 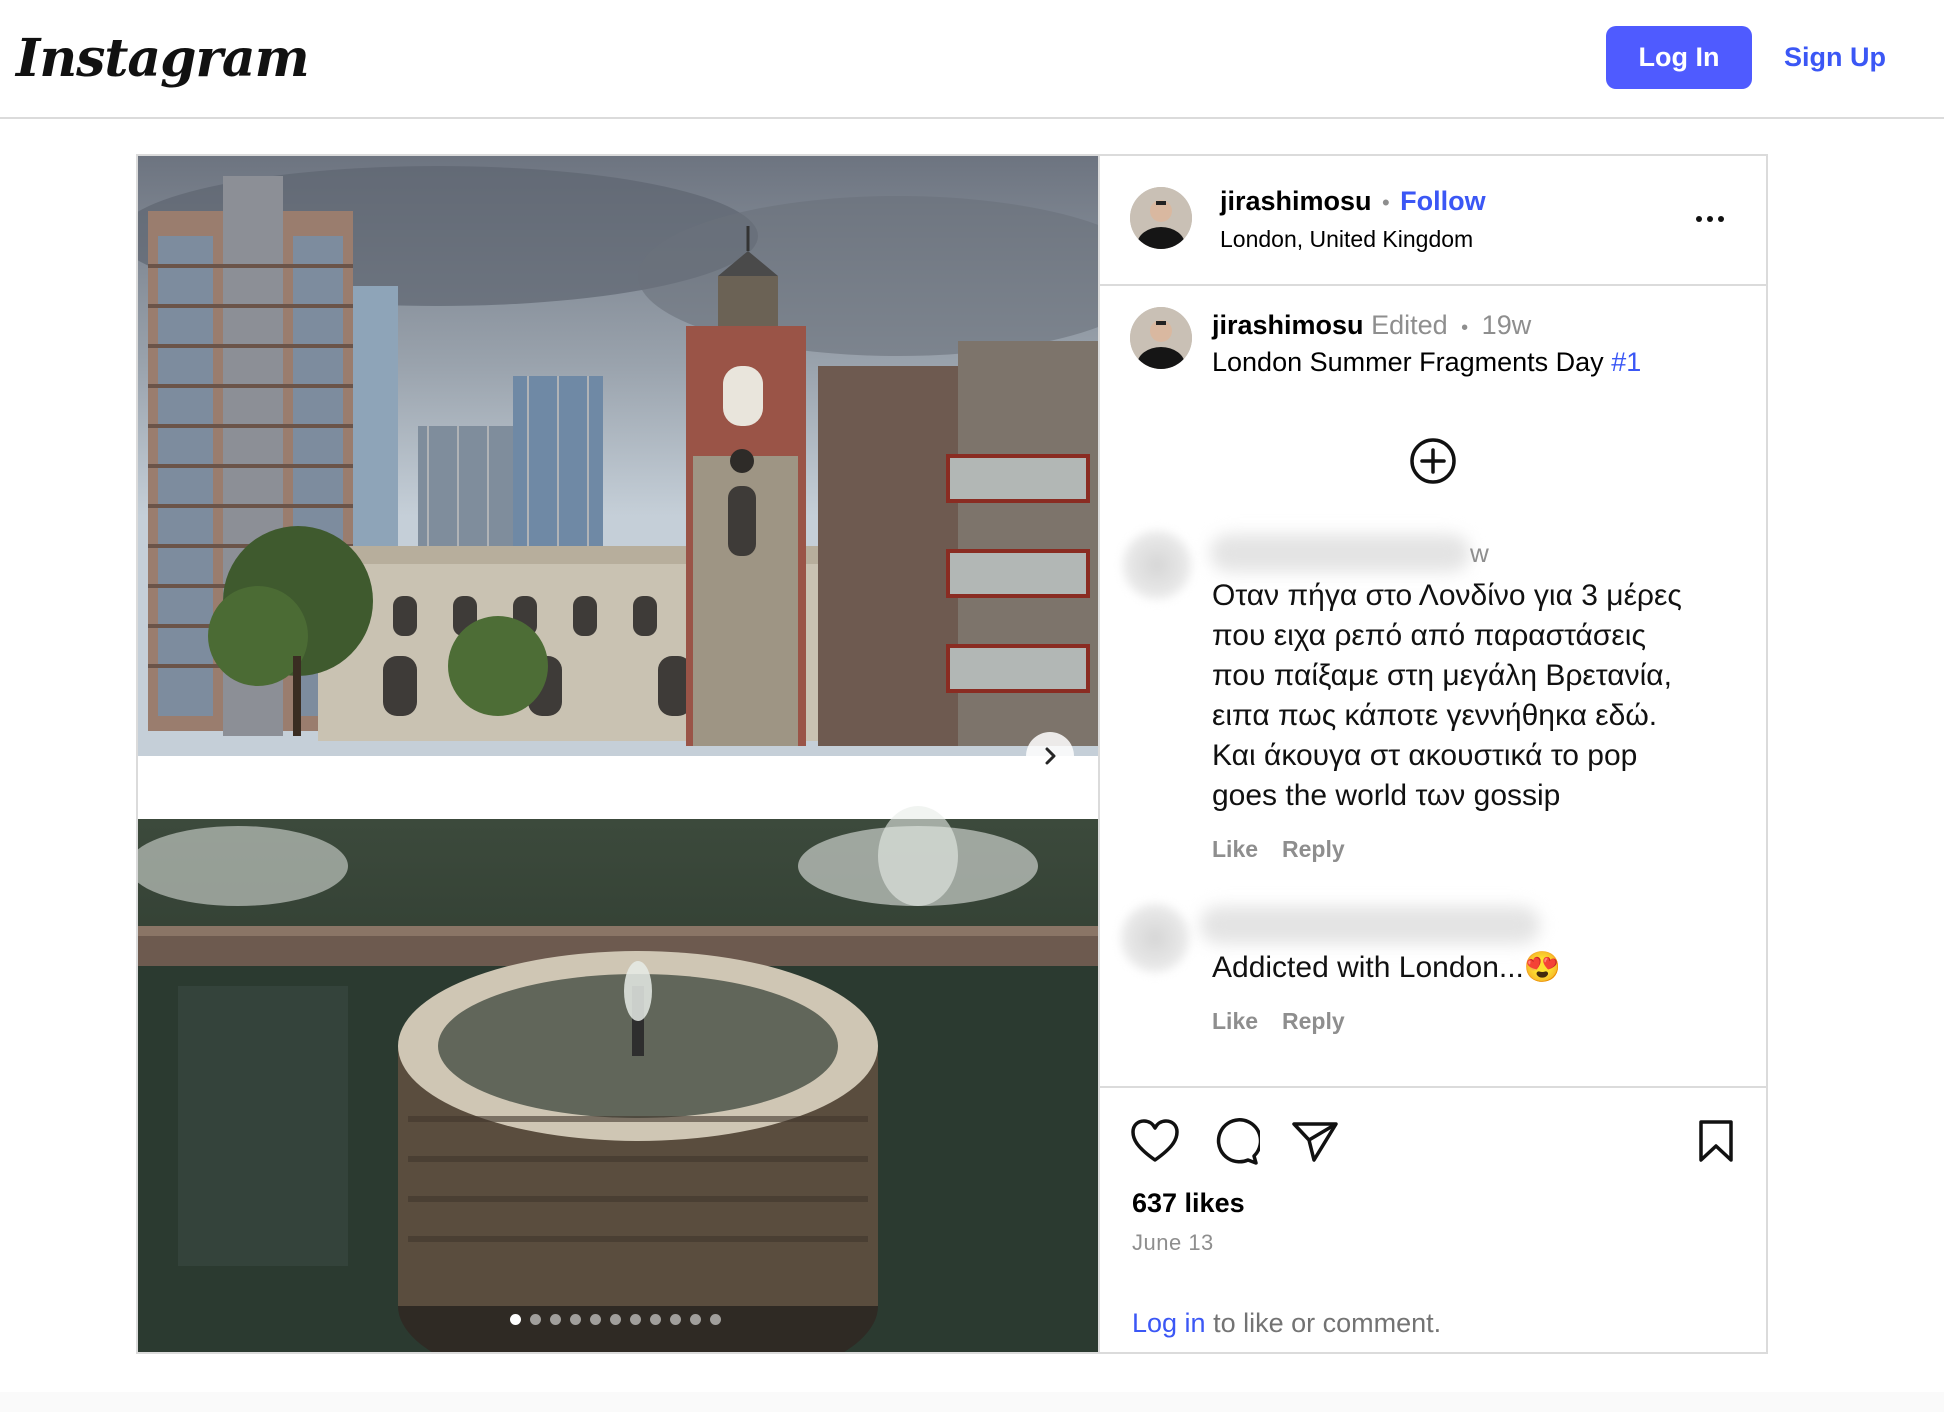 What do you see at coordinates (1435, 715) in the screenshot?
I see `comment-line: ειπα πως κάποτε γεννήθηκα εδώ.` at bounding box center [1435, 715].